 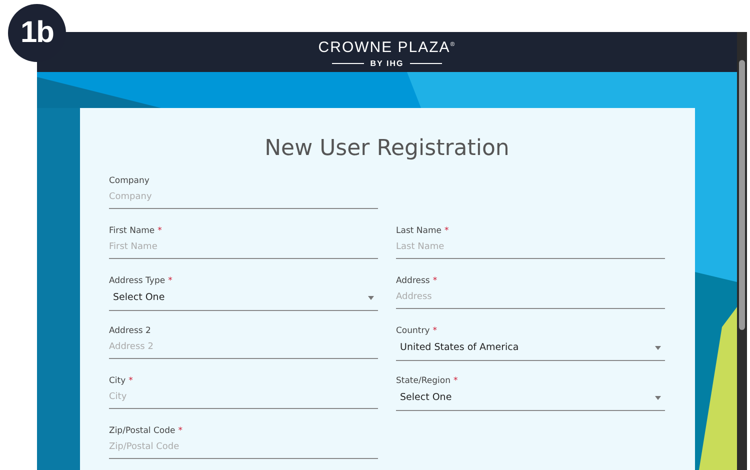 I want to click on text-field: Zip/Postal Code, so click(x=243, y=448).